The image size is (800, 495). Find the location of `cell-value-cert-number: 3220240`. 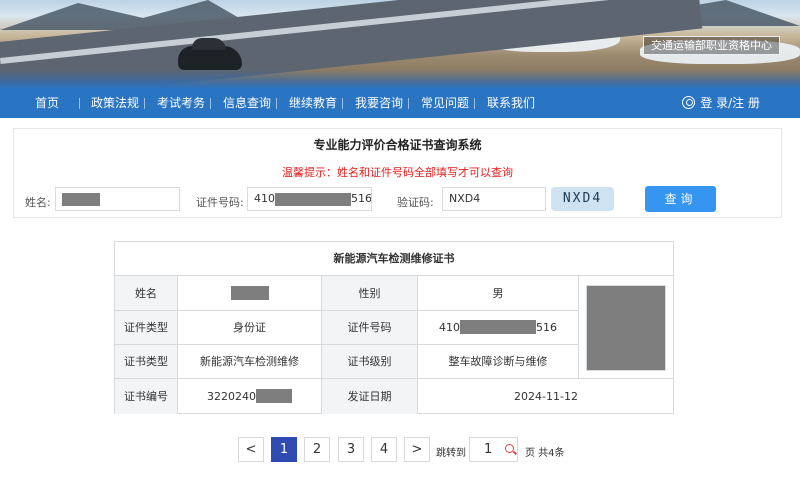

cell-value-cert-number: 3220240 is located at coordinates (250, 396).